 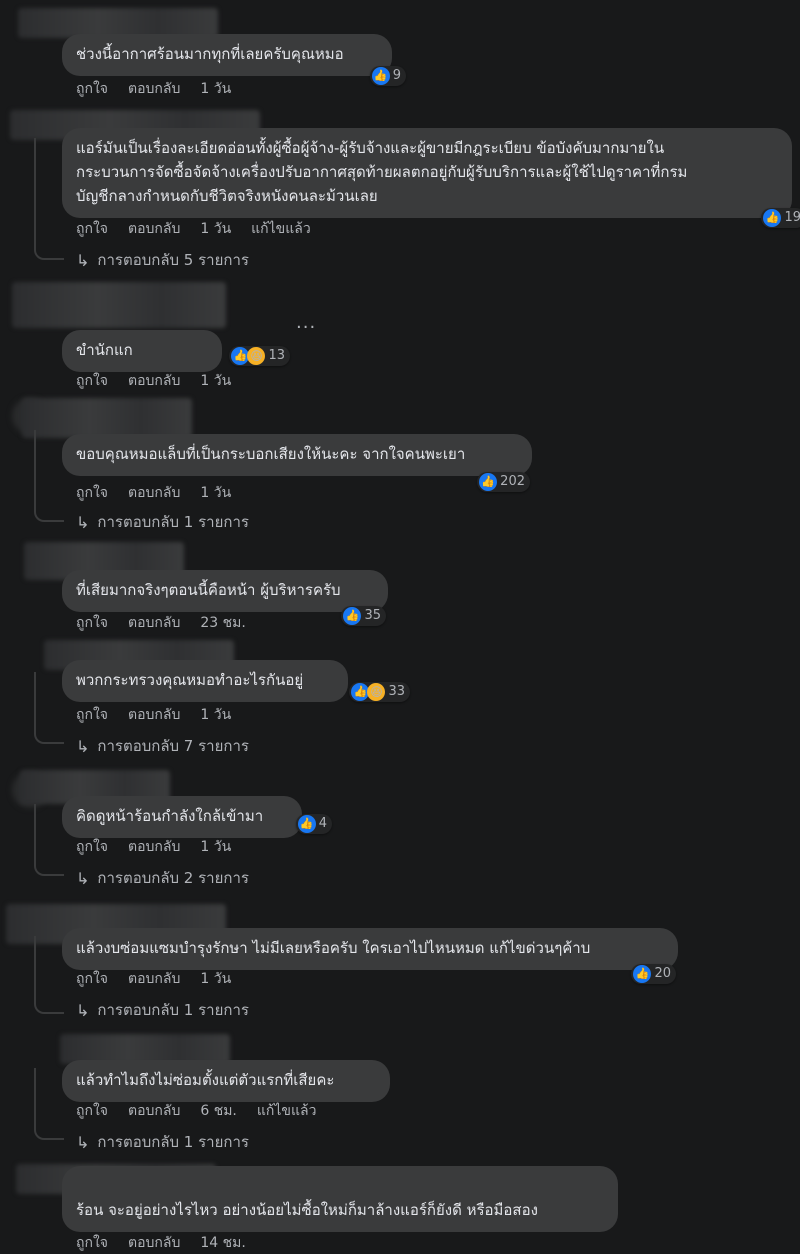 What do you see at coordinates (222, 1243) in the screenshot?
I see `timestamp: 14 ชม.` at bounding box center [222, 1243].